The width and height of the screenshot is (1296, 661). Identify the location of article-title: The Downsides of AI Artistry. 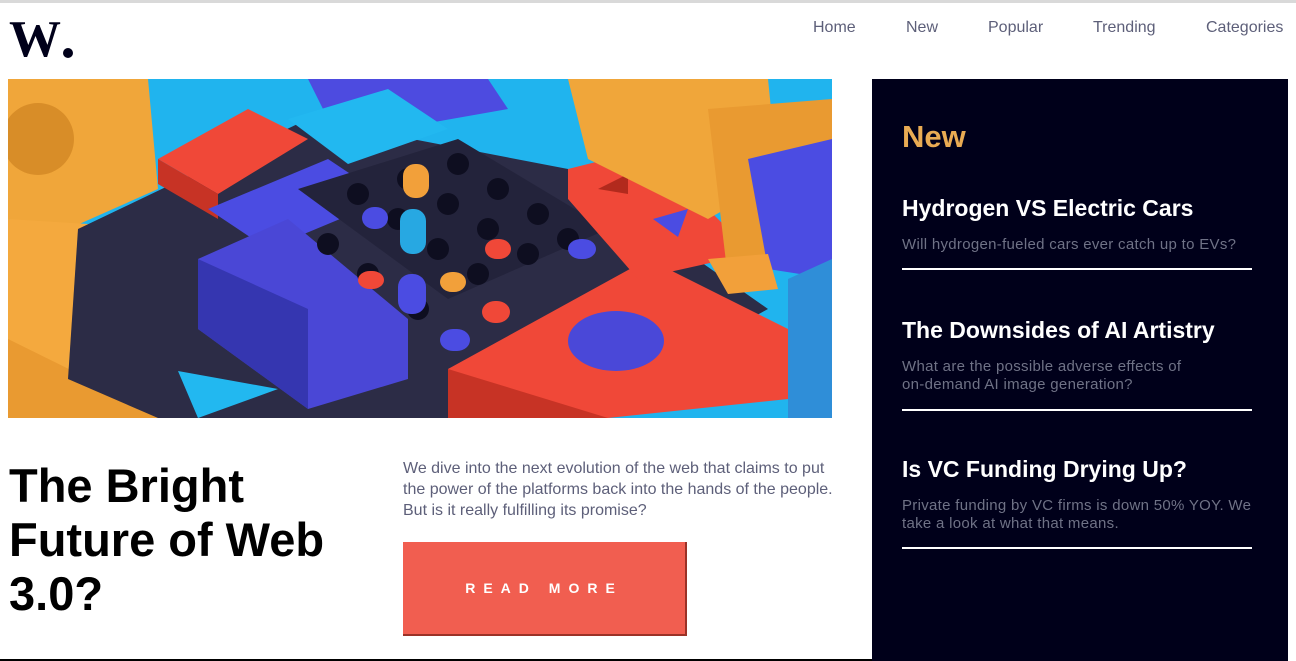
(1077, 330).